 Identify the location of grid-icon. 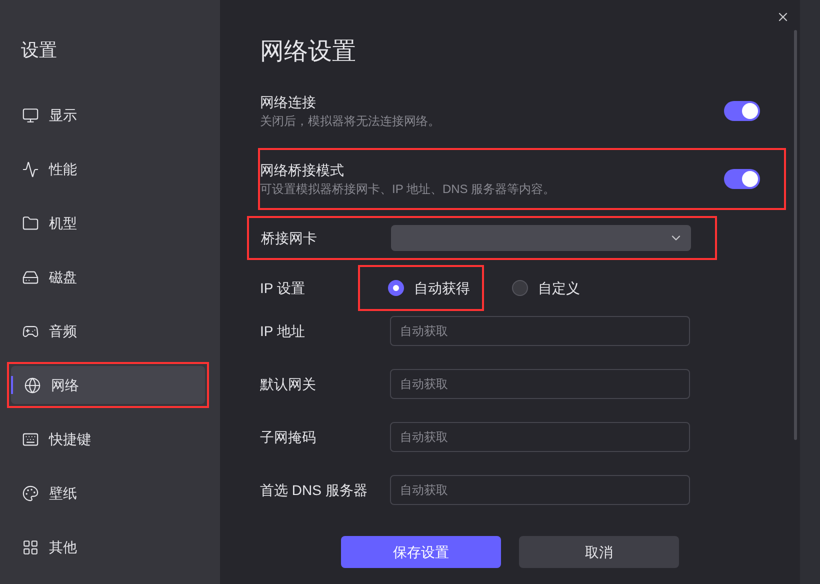
(30, 547).